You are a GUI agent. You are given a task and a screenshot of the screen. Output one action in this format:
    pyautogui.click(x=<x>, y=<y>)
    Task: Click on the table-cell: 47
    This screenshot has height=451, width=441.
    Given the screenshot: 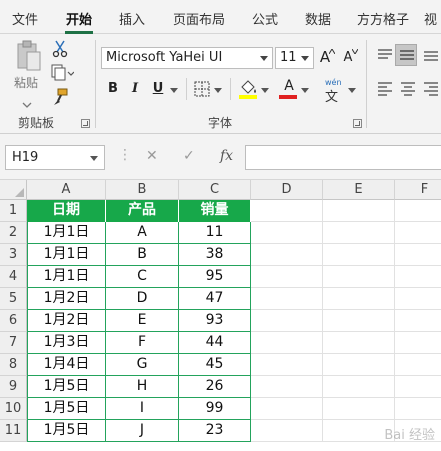 What is the action you would take?
    pyautogui.click(x=215, y=299)
    